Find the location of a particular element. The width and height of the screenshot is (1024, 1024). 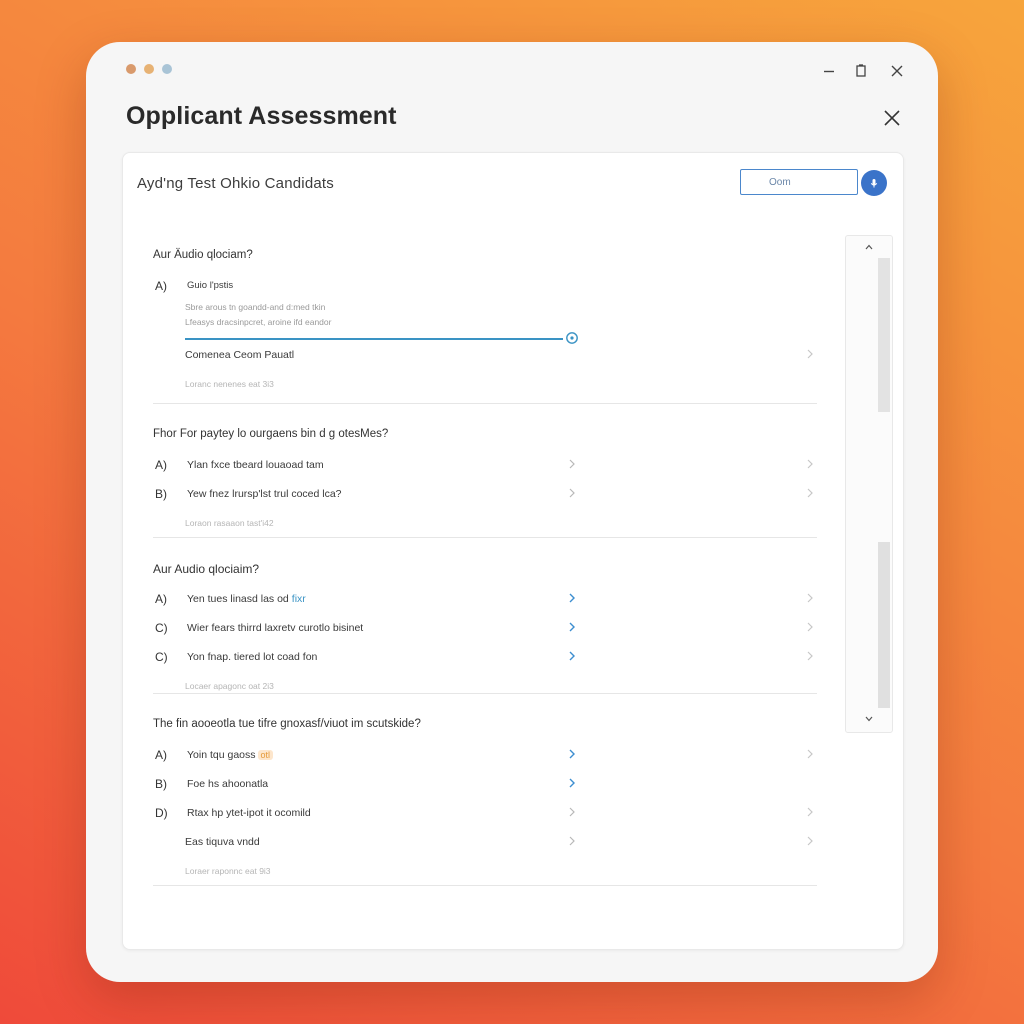

window-close-icon is located at coordinates (897, 71).